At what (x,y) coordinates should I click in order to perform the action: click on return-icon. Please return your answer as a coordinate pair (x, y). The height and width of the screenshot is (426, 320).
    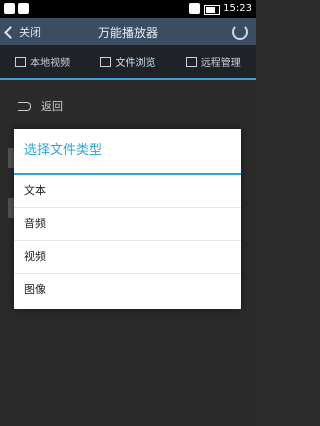
    Looking at the image, I should click on (24, 106).